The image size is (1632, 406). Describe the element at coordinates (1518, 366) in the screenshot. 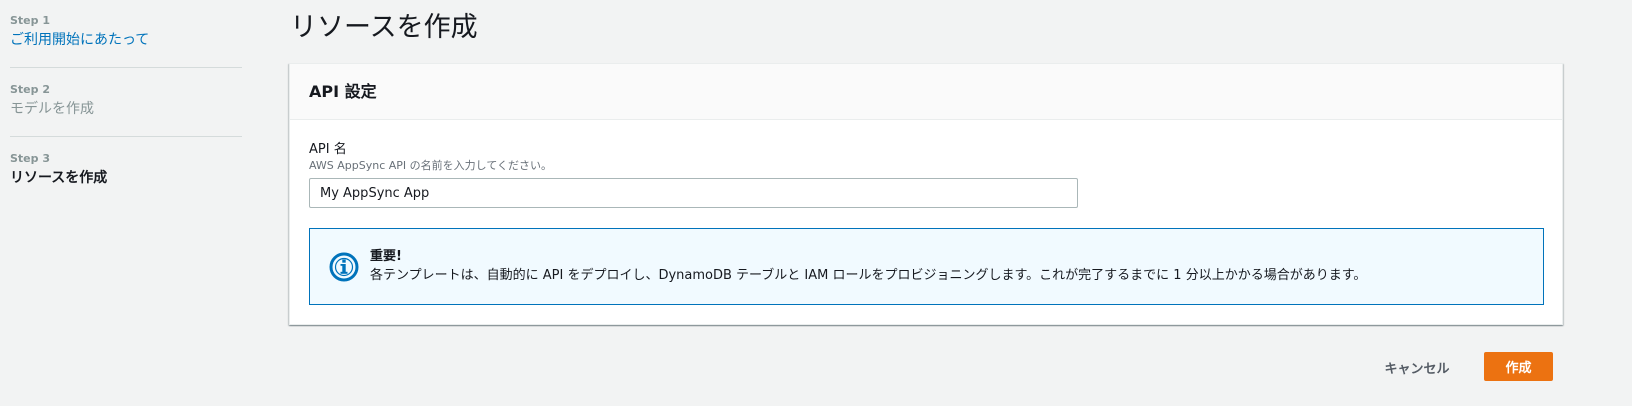

I see `create-button: 作成` at that location.